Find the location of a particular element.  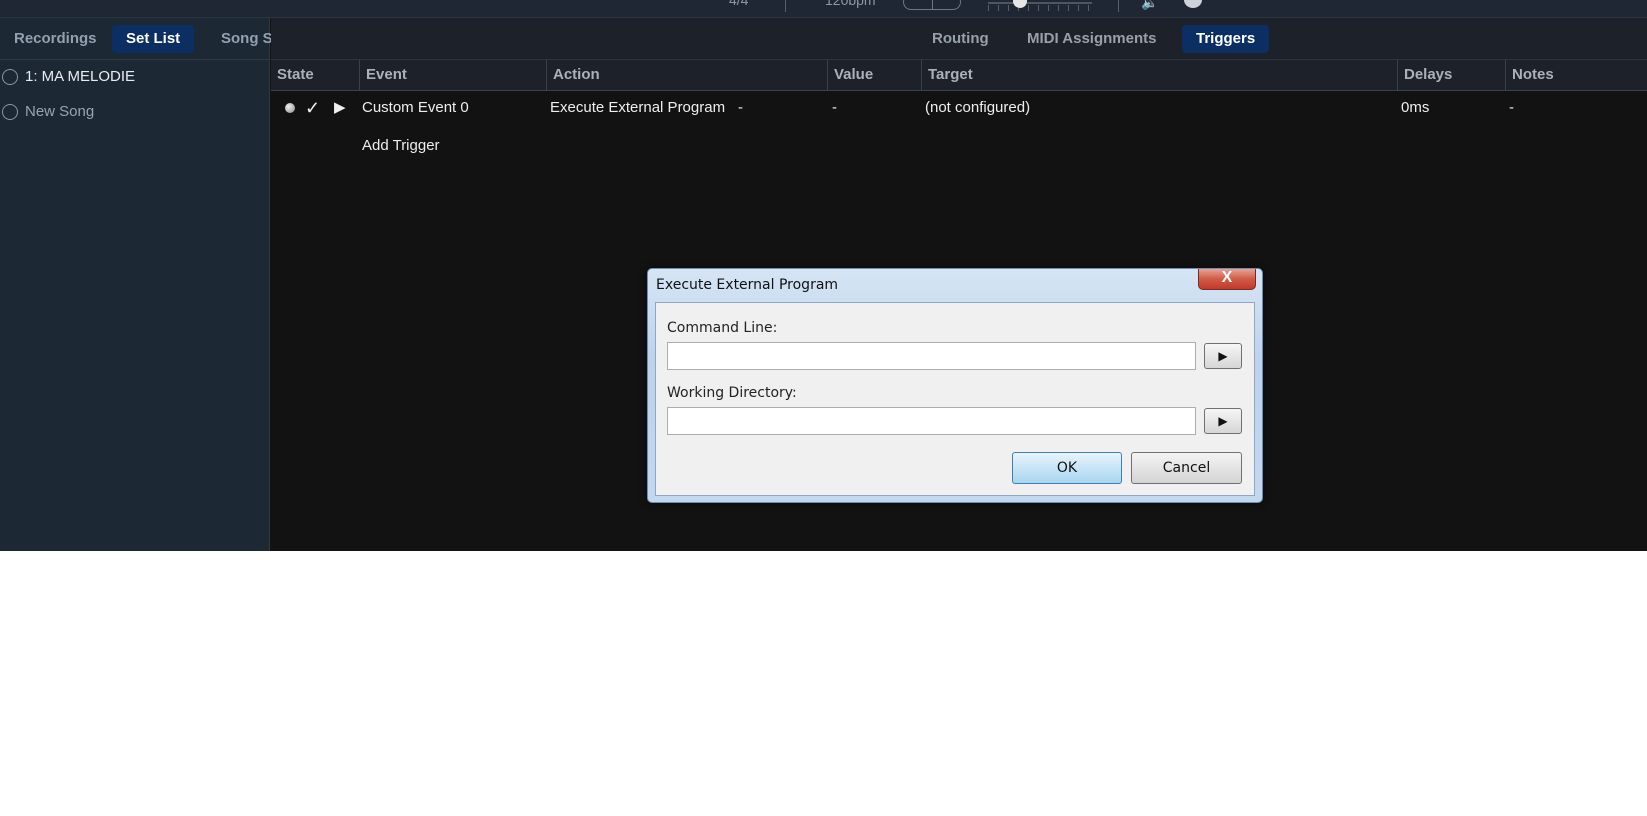

tab-set-list: Set List is located at coordinates (153, 39).